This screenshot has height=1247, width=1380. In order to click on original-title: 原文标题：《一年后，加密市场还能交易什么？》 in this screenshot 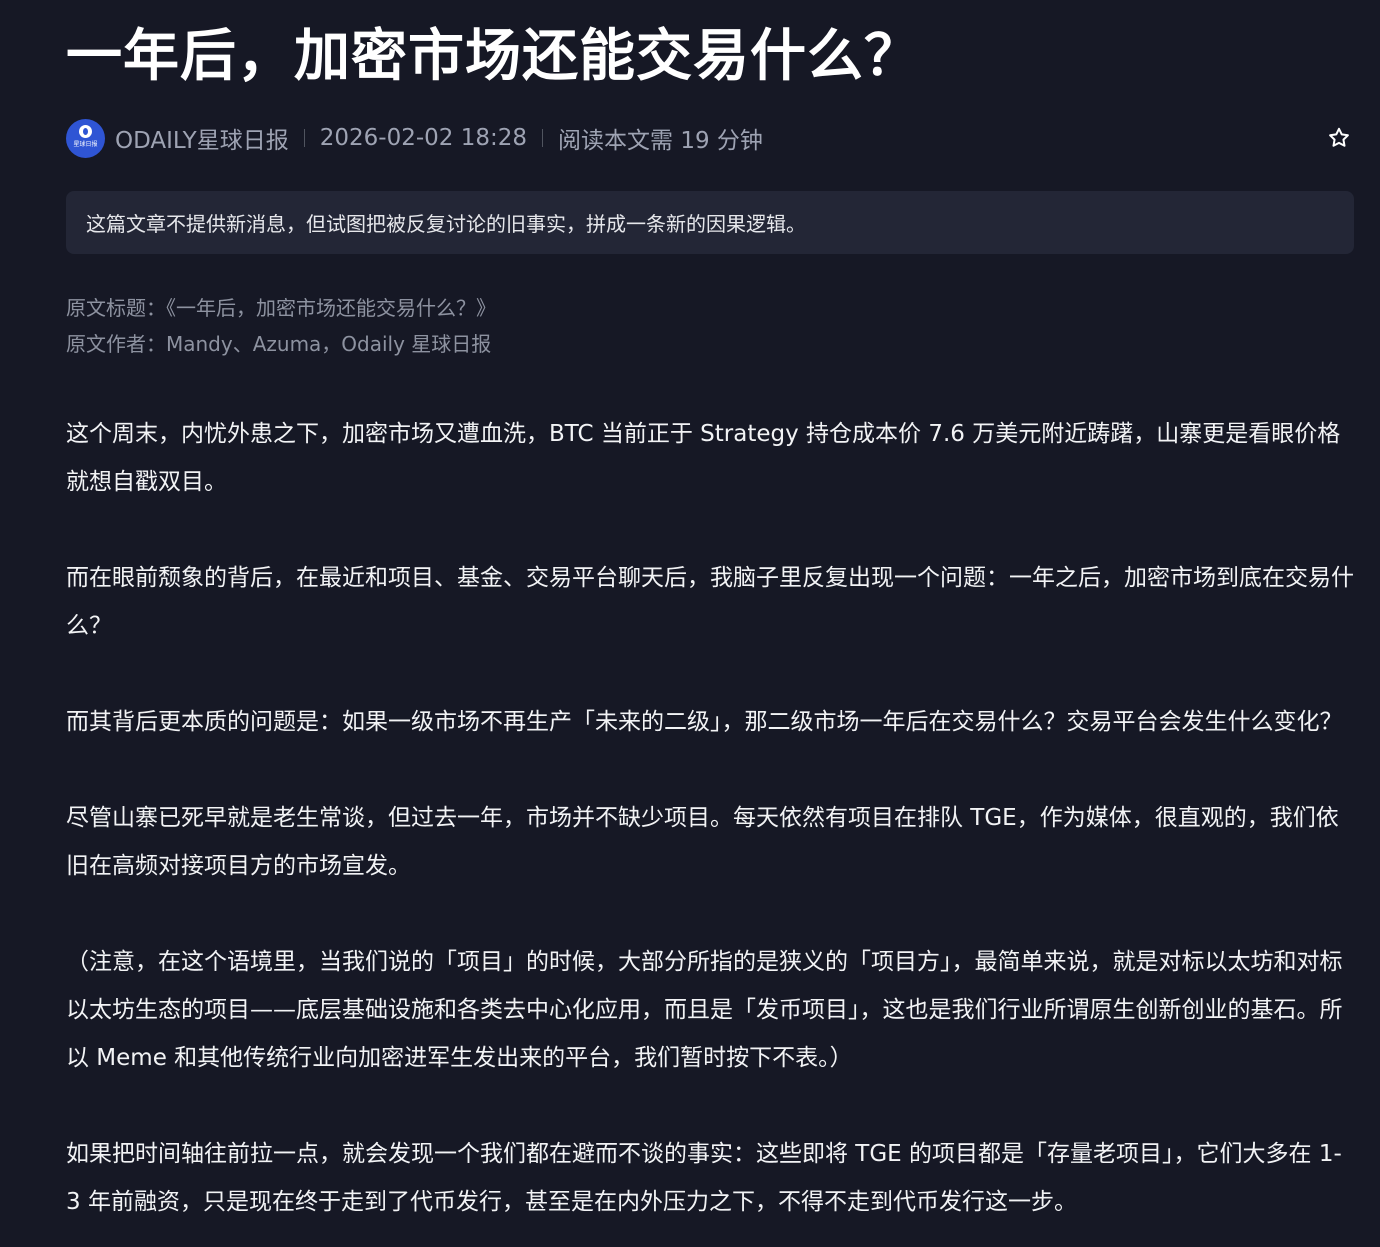, I will do `click(281, 308)`.